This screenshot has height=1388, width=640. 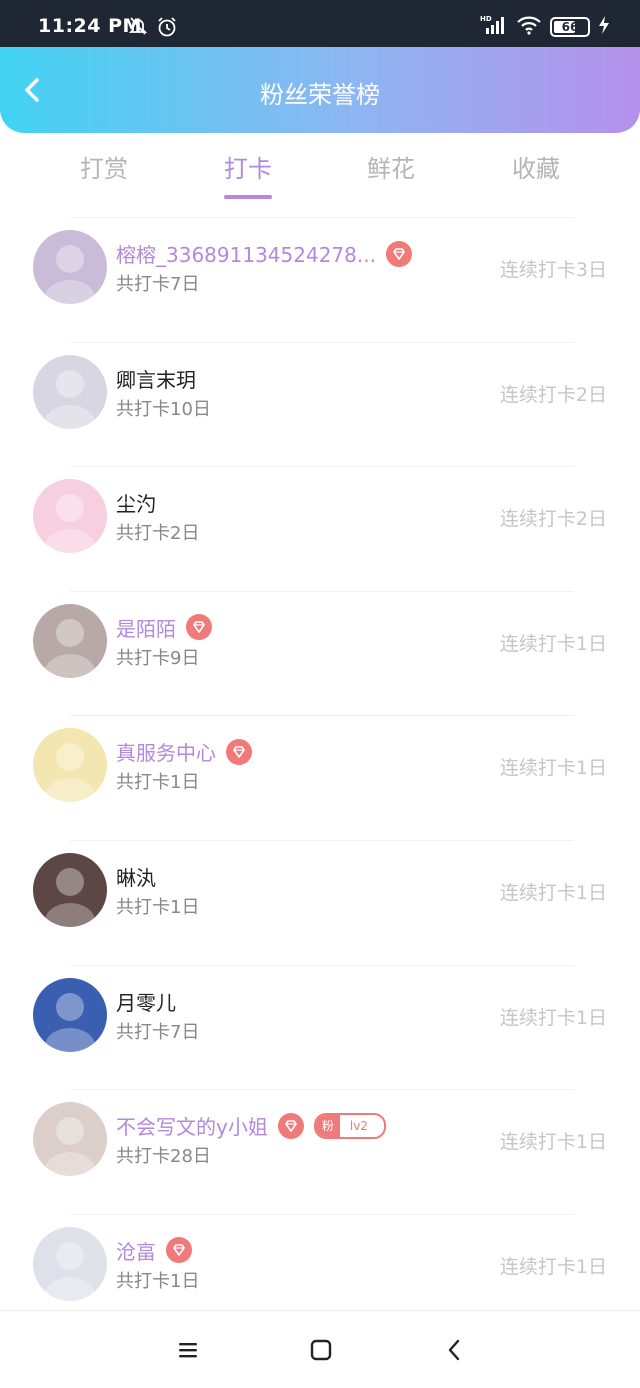 What do you see at coordinates (248, 166) in the screenshot?
I see `tab-checkin: 打卡` at bounding box center [248, 166].